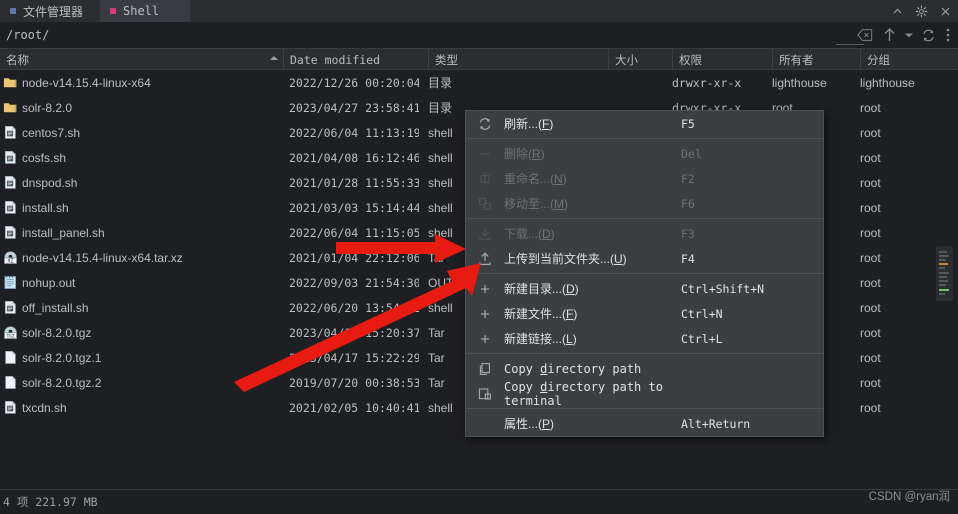 The image size is (958, 514). Describe the element at coordinates (274, 58) in the screenshot. I see `sort-ascending-icon` at that location.